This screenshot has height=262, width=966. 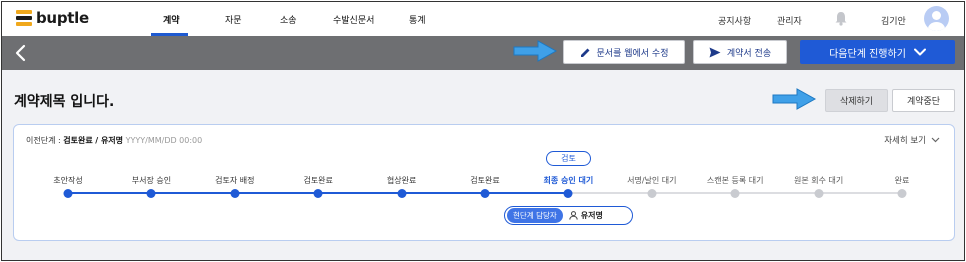 What do you see at coordinates (841, 18) in the screenshot?
I see `bell-icon` at bounding box center [841, 18].